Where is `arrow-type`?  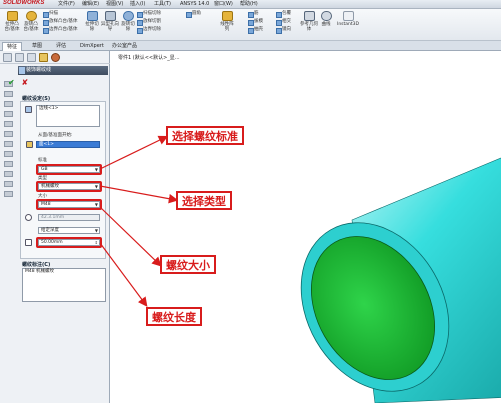 arrow-type is located at coordinates (139, 194).